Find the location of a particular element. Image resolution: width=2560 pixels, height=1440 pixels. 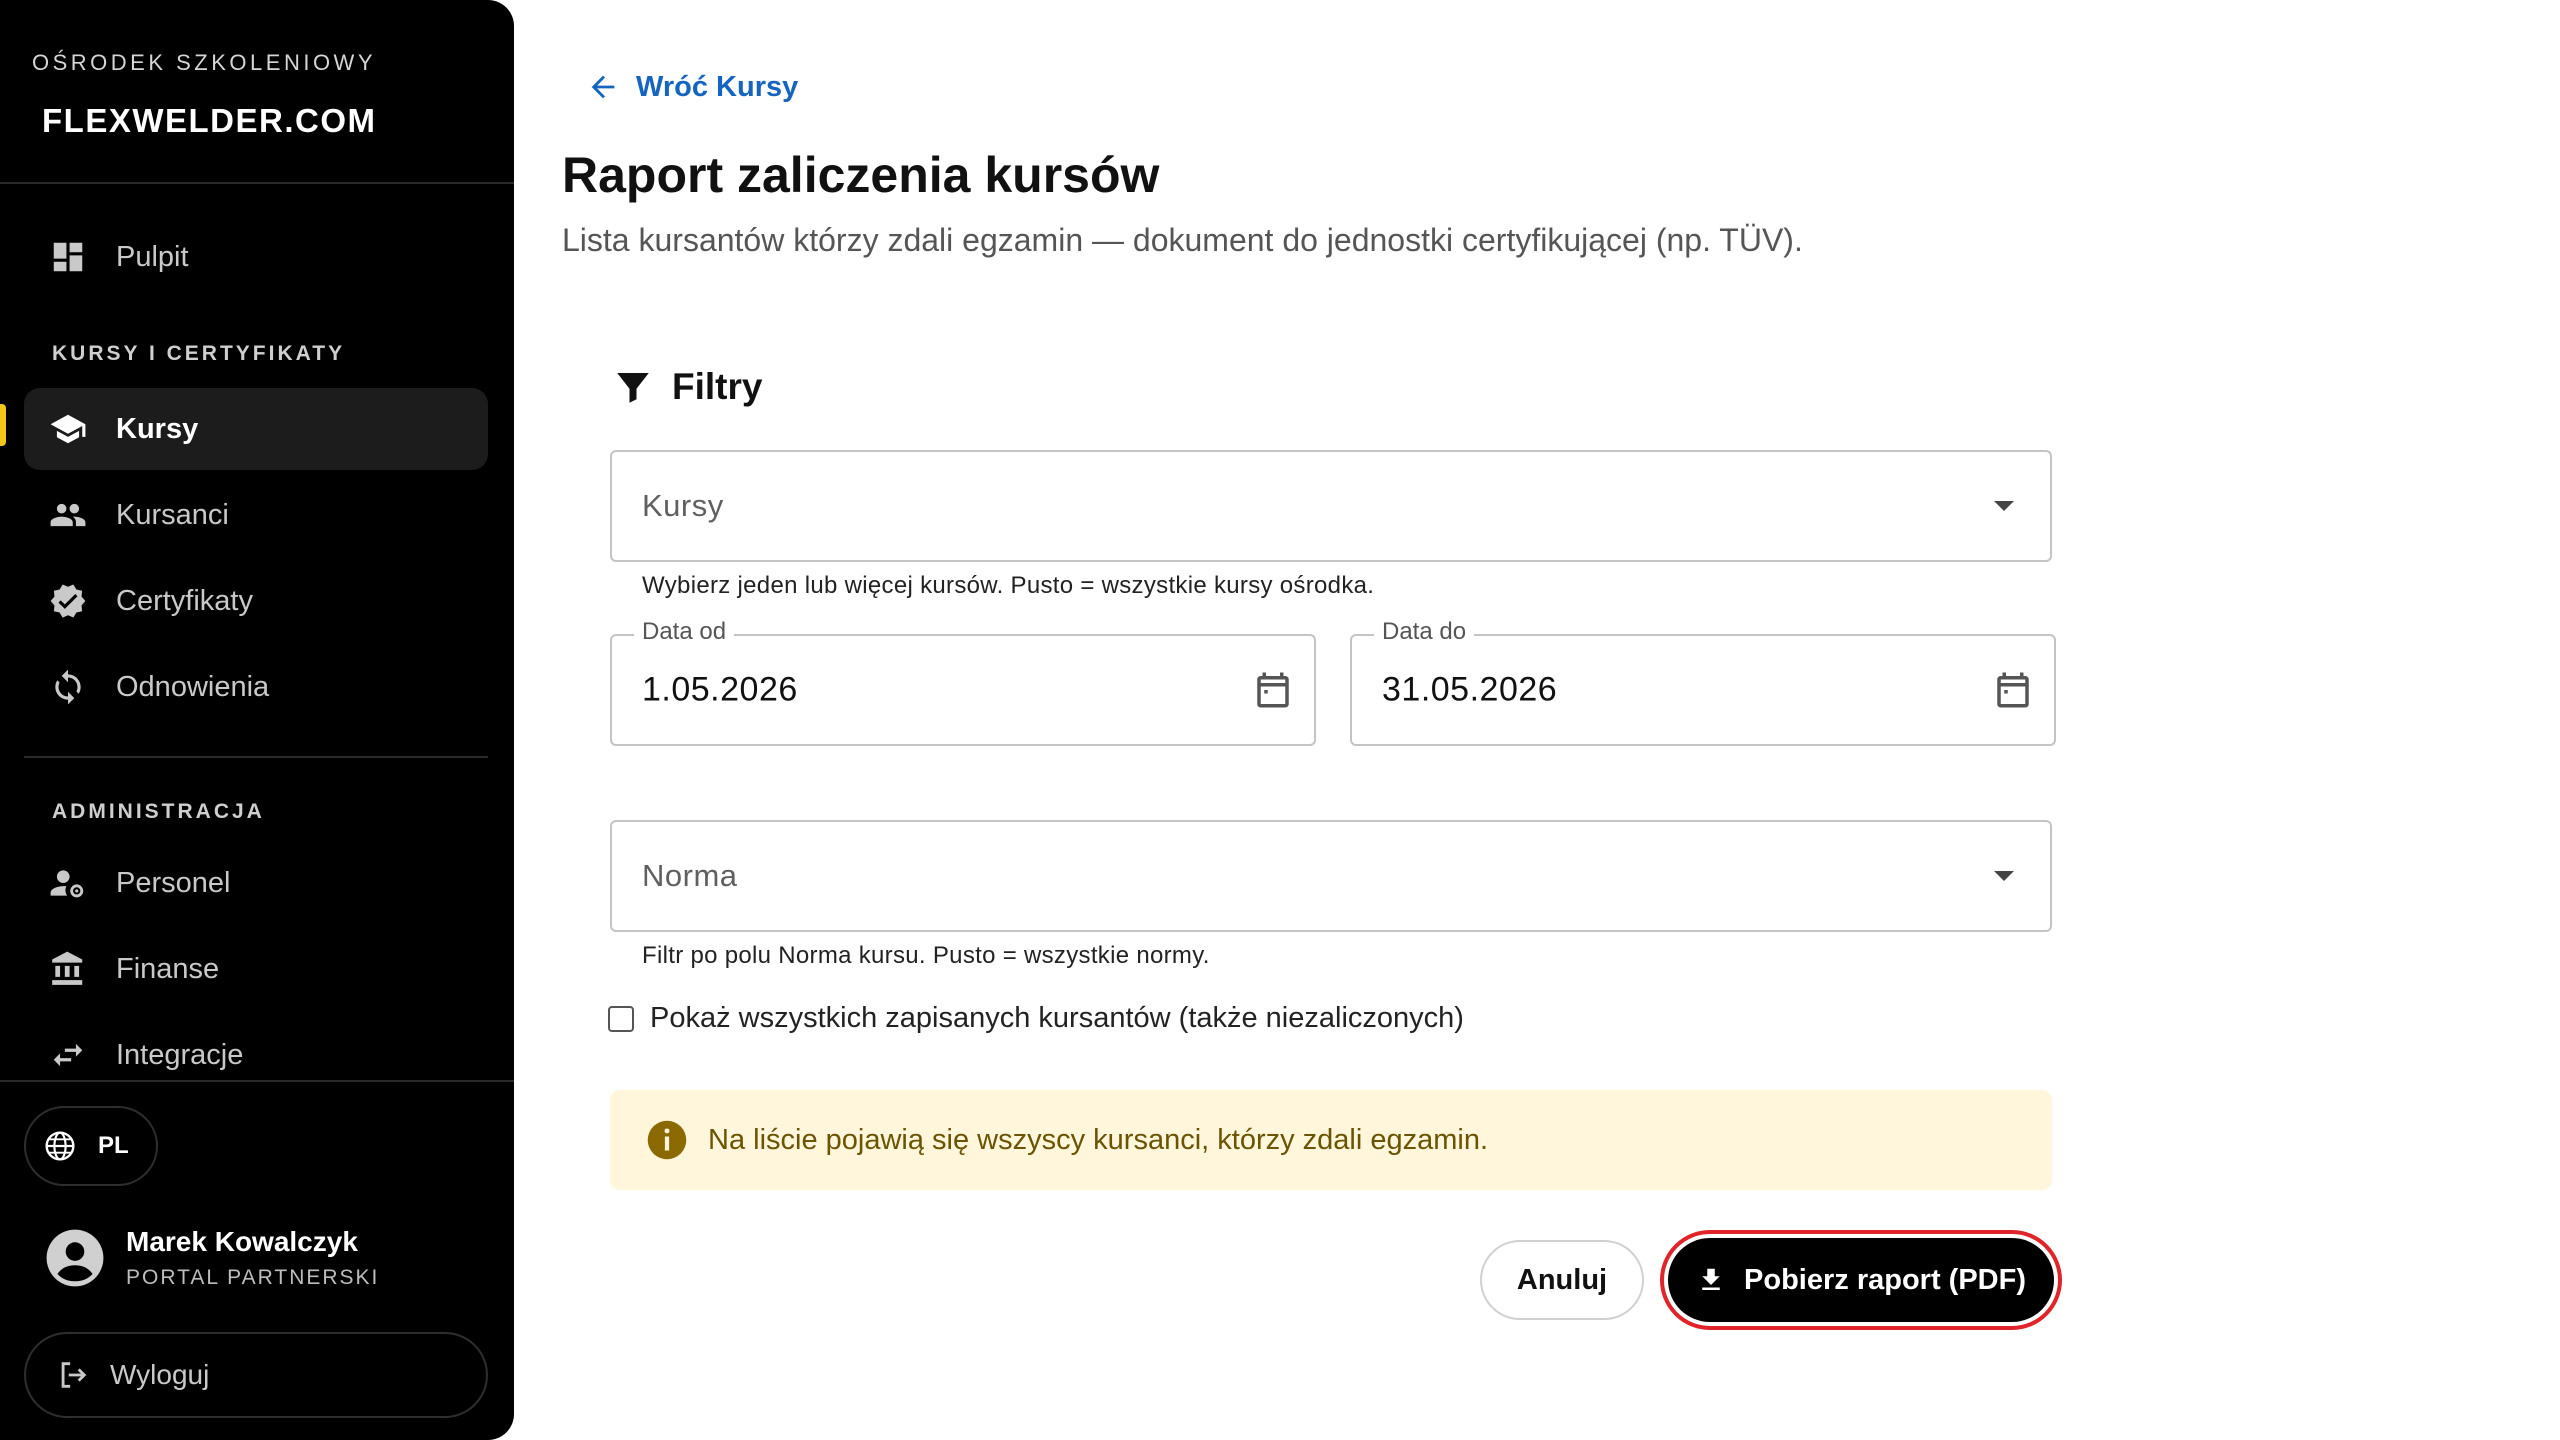

filters-heading: Filtry is located at coordinates (687, 387).